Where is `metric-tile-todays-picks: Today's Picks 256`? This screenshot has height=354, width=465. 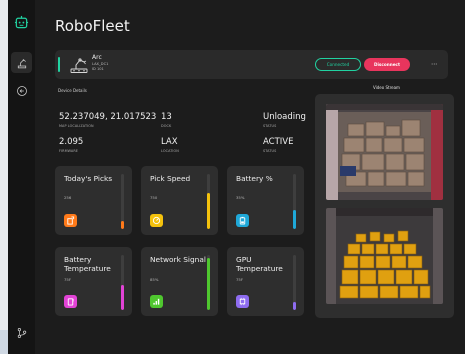
metric-tile-todays-picks: Today's Picks 256 is located at coordinates (93, 200).